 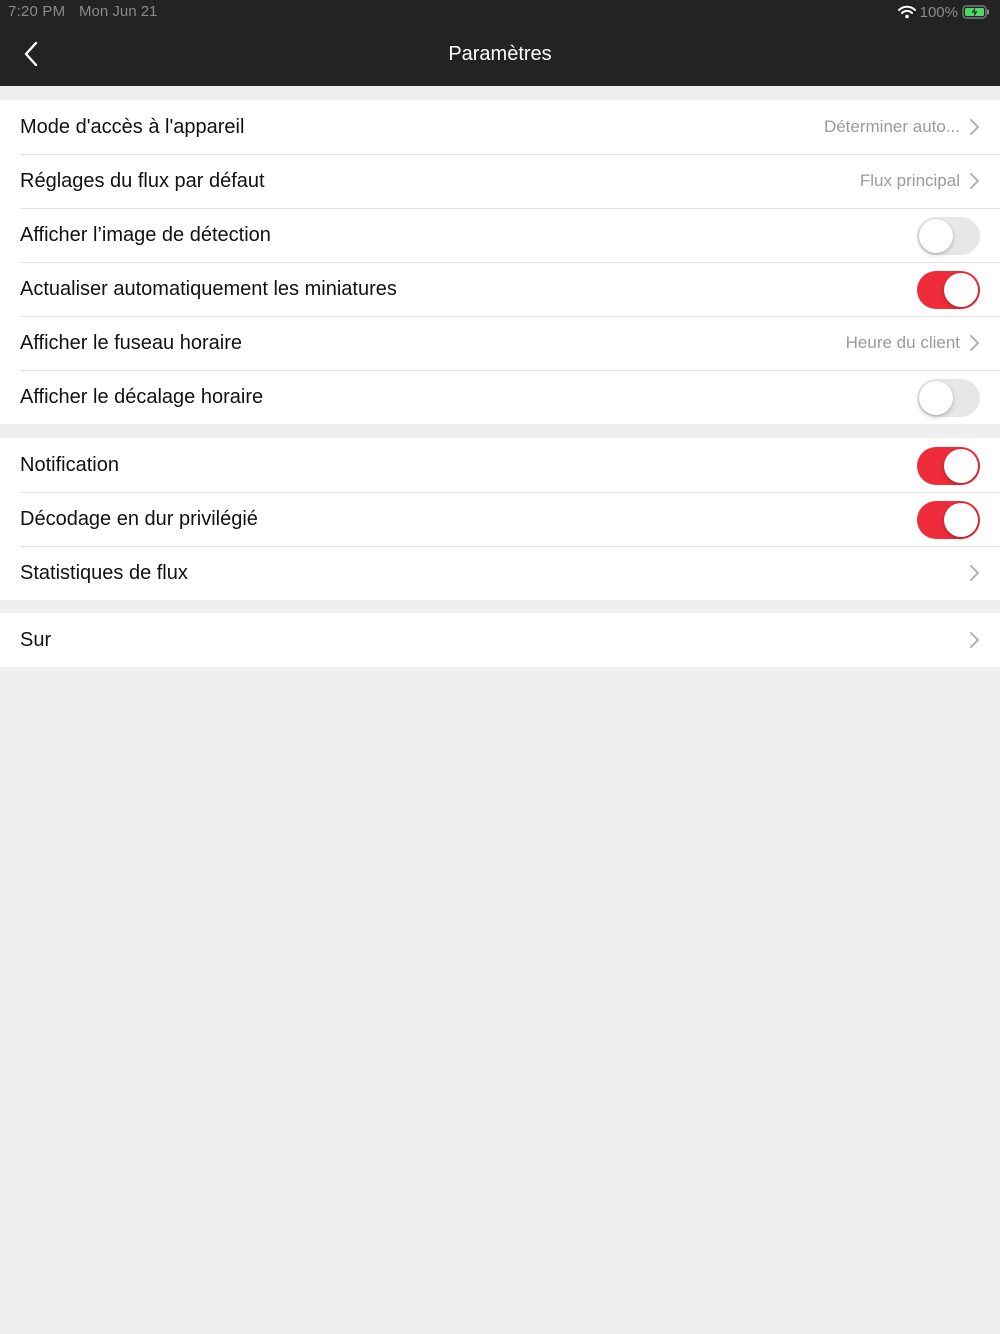 What do you see at coordinates (909, 180) in the screenshot?
I see `settings-row-value: Flux principal` at bounding box center [909, 180].